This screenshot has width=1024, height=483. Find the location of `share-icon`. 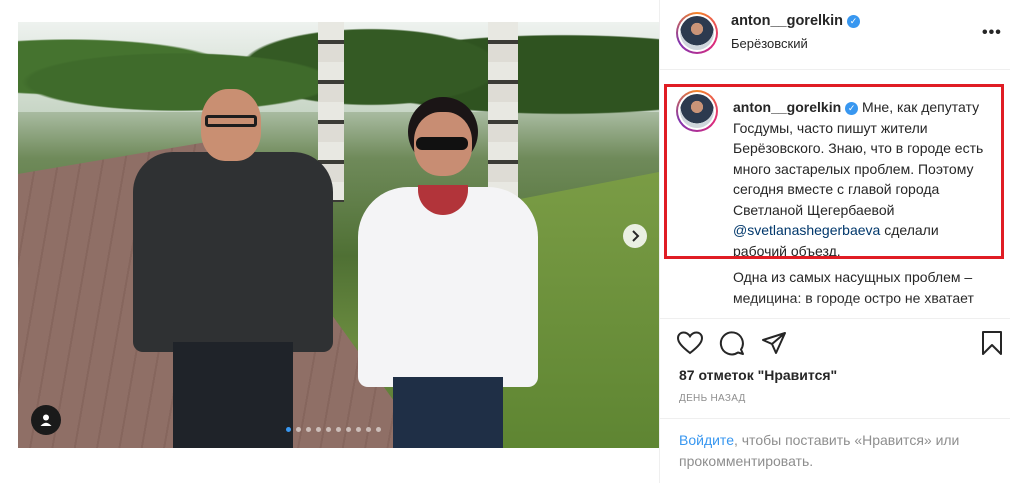

share-icon is located at coordinates (774, 343).